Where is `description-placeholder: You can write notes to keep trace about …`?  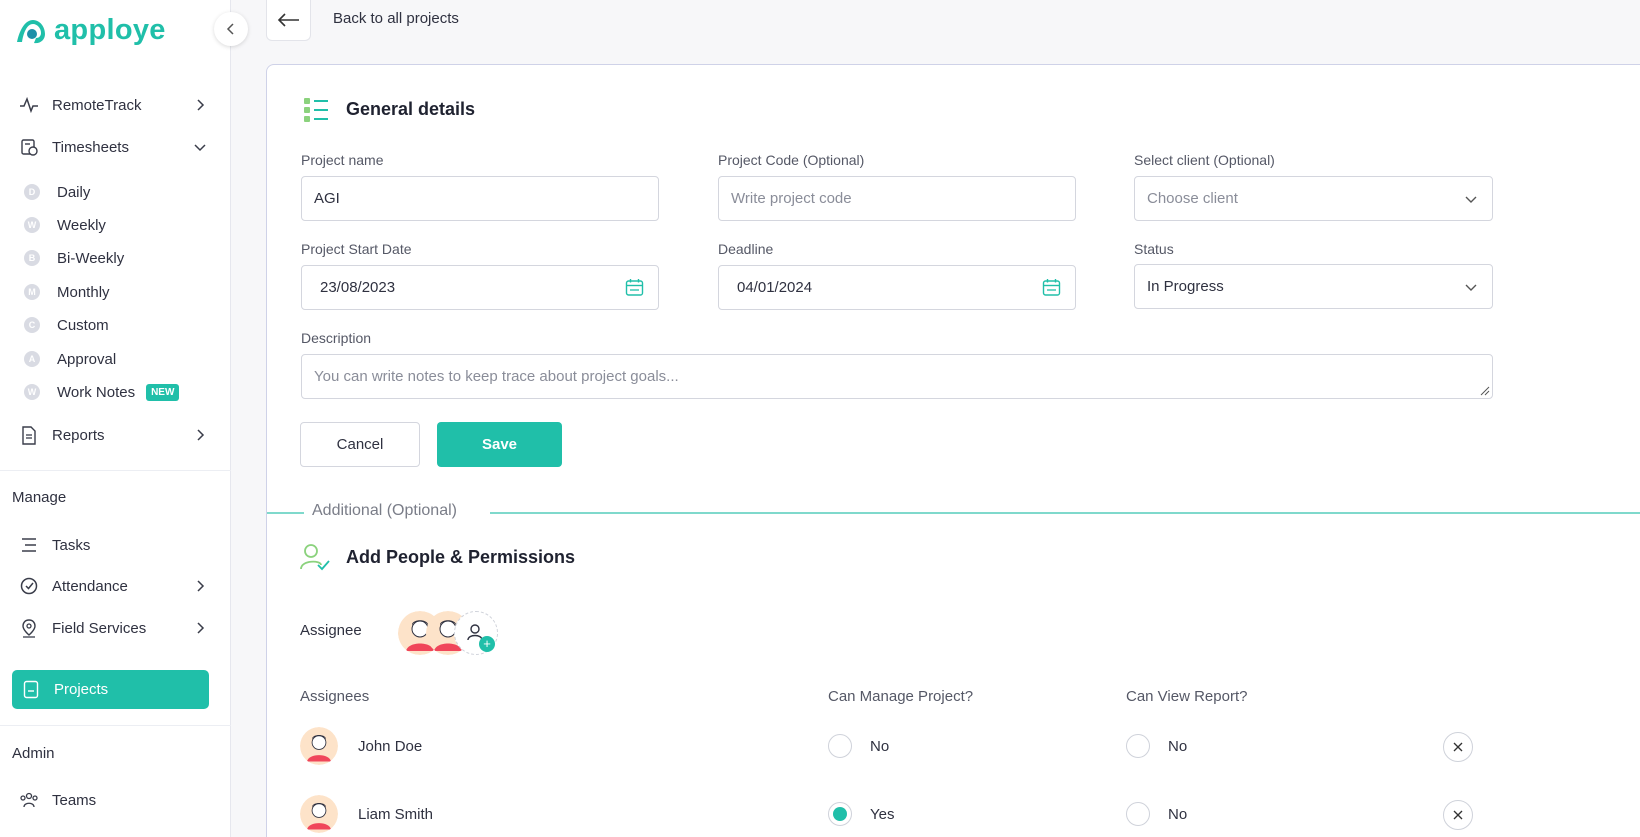 description-placeholder: You can write notes to keep trace about … is located at coordinates (496, 376).